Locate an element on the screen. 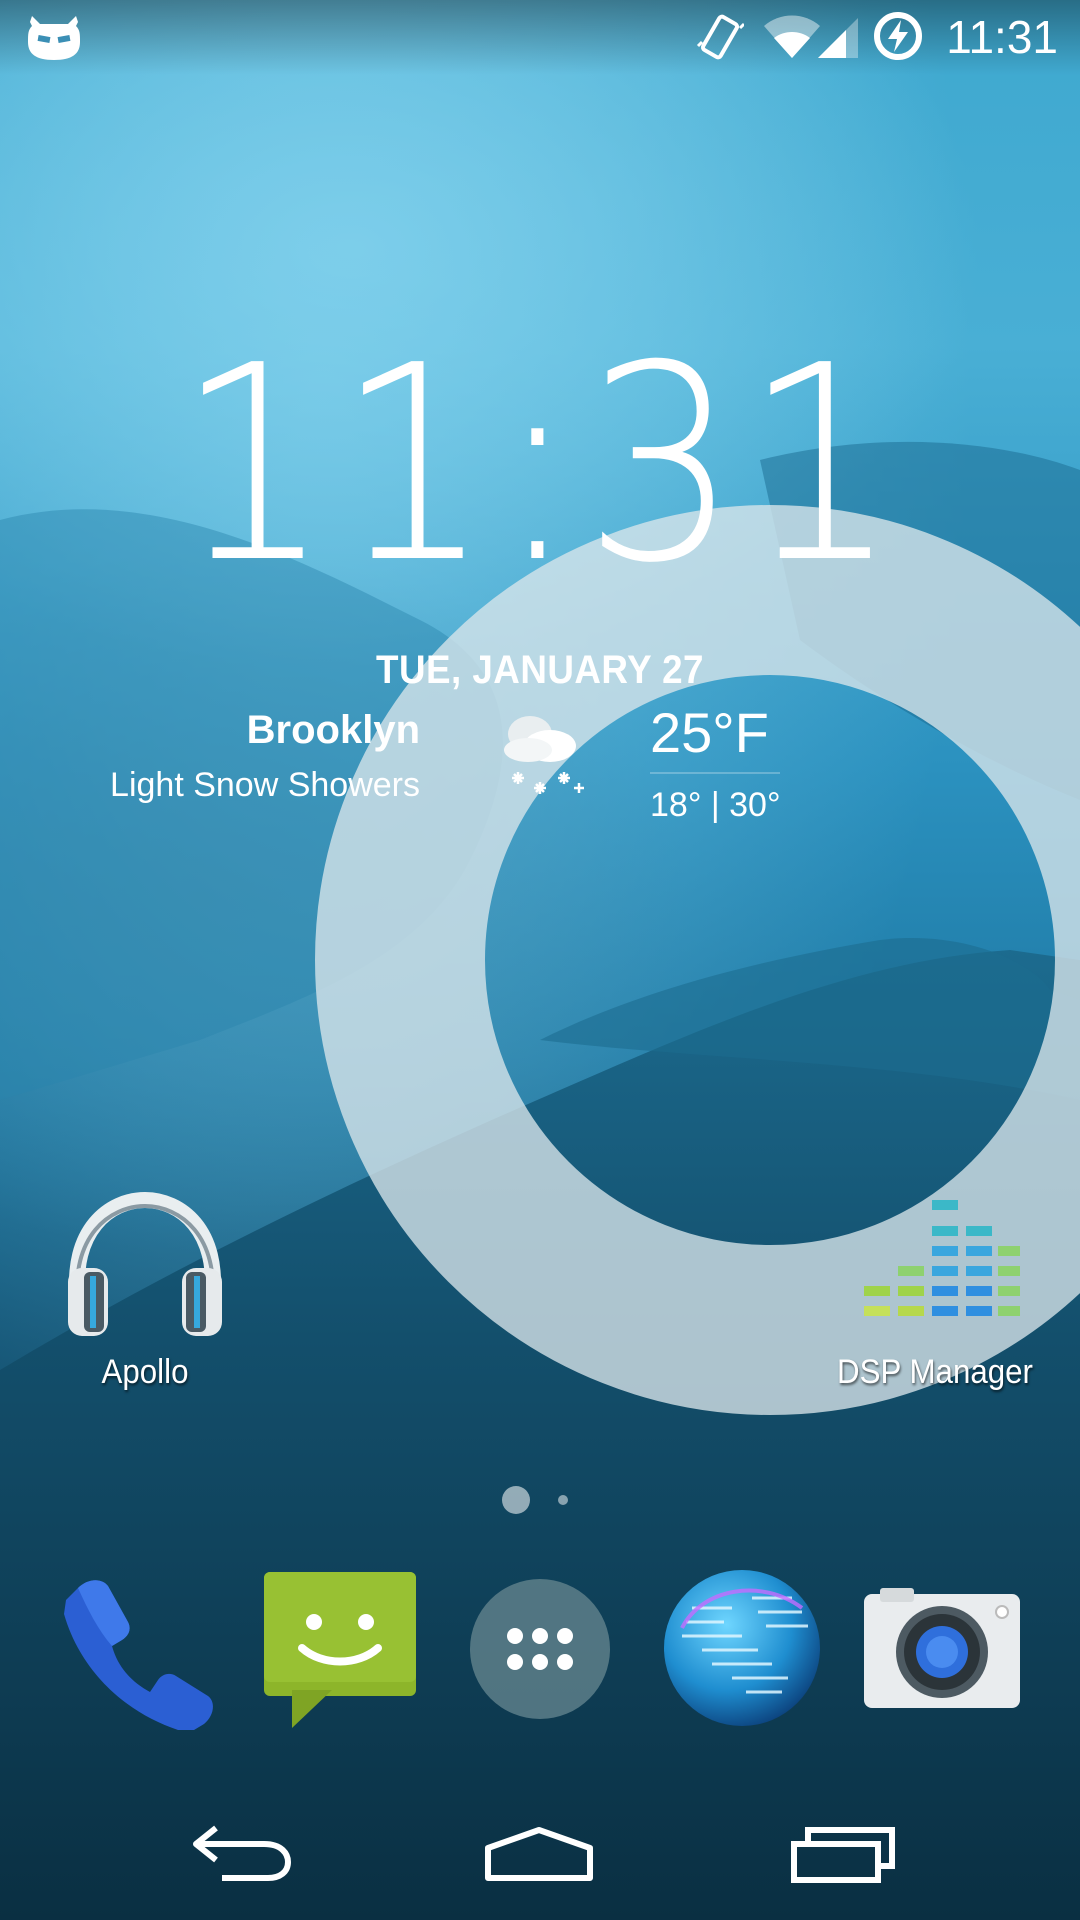 The height and width of the screenshot is (1920, 1080). signal-icon is located at coordinates (838, 39).